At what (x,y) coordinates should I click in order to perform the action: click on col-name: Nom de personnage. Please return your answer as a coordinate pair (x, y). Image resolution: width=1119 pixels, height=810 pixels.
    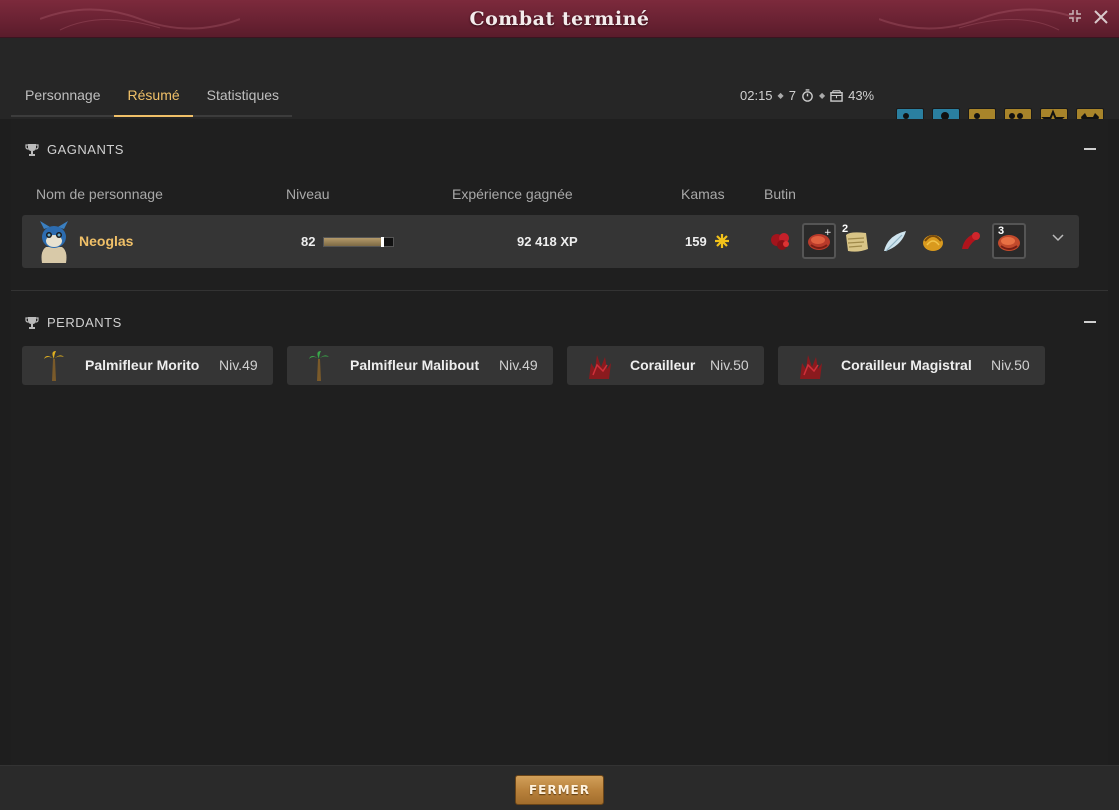
    Looking at the image, I should click on (99, 194).